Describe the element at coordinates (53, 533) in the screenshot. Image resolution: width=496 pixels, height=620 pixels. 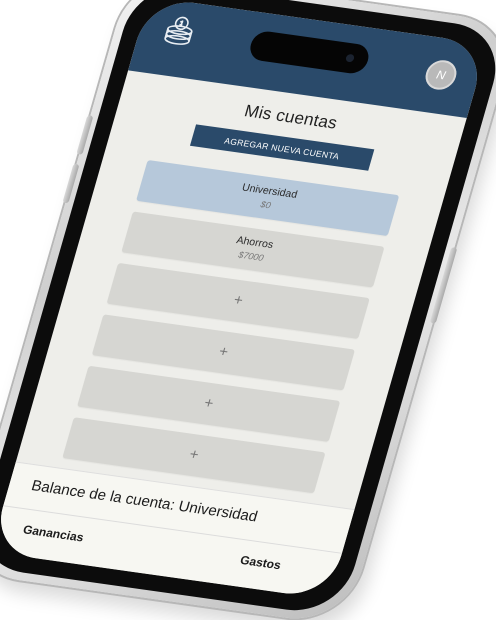
I see `tab-income: Ganancias` at that location.